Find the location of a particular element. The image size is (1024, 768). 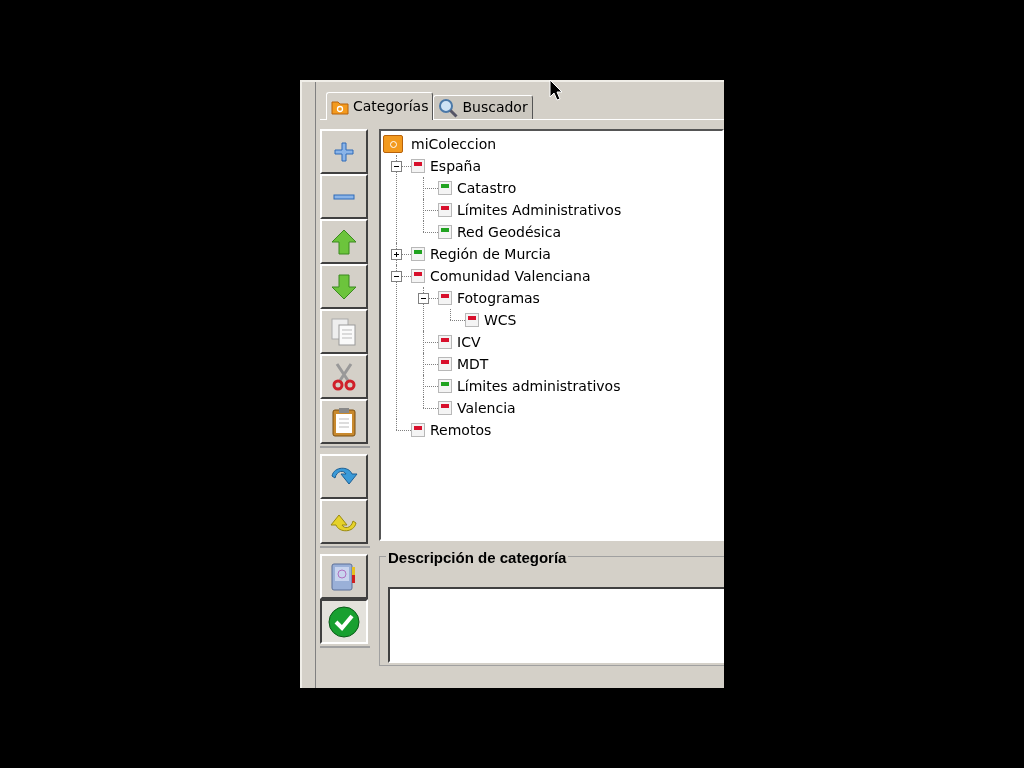

clipboard-icon is located at coordinates (344, 421).